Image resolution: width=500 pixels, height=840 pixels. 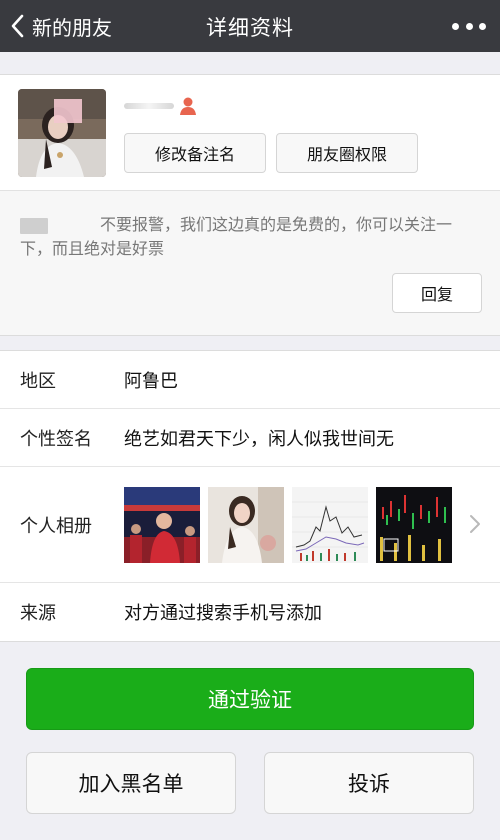 What do you see at coordinates (236, 236) in the screenshot?
I see `greeting-text: 不要报警，我们这边真的是免费的，你可以关注一下，而且绝对是好票` at bounding box center [236, 236].